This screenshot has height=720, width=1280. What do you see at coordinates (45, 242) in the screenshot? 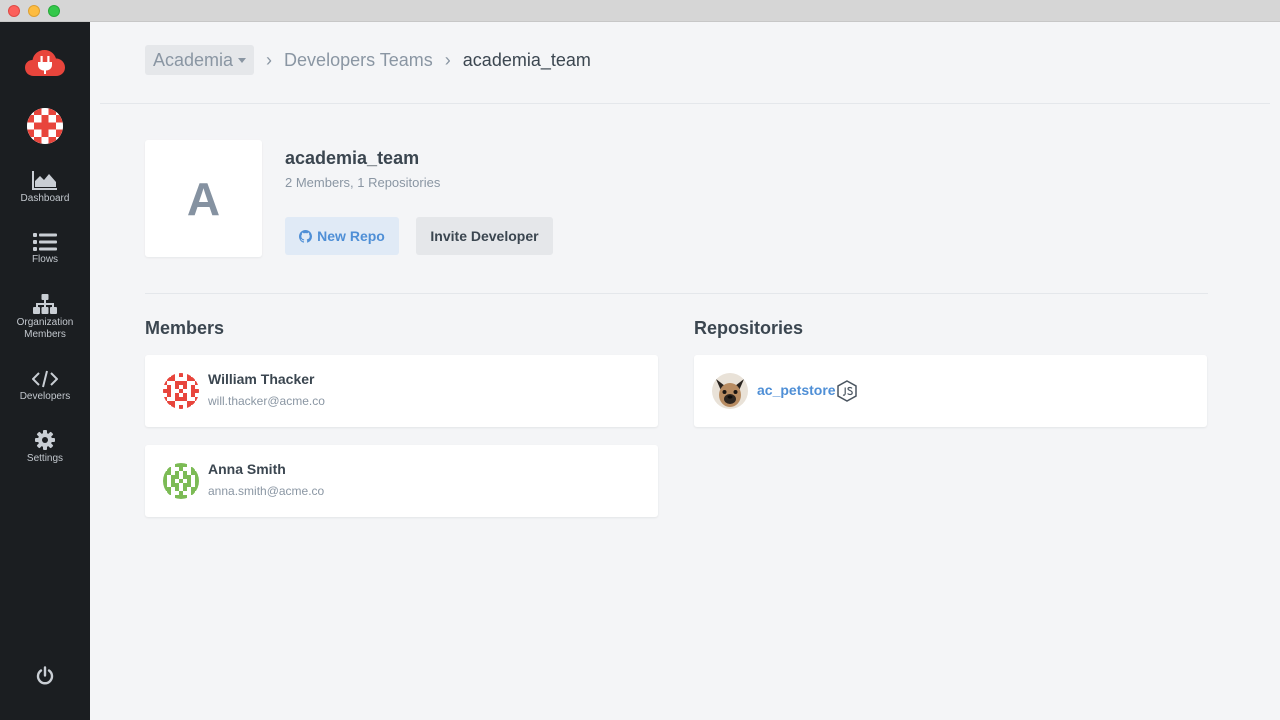
I see `list-icon` at bounding box center [45, 242].